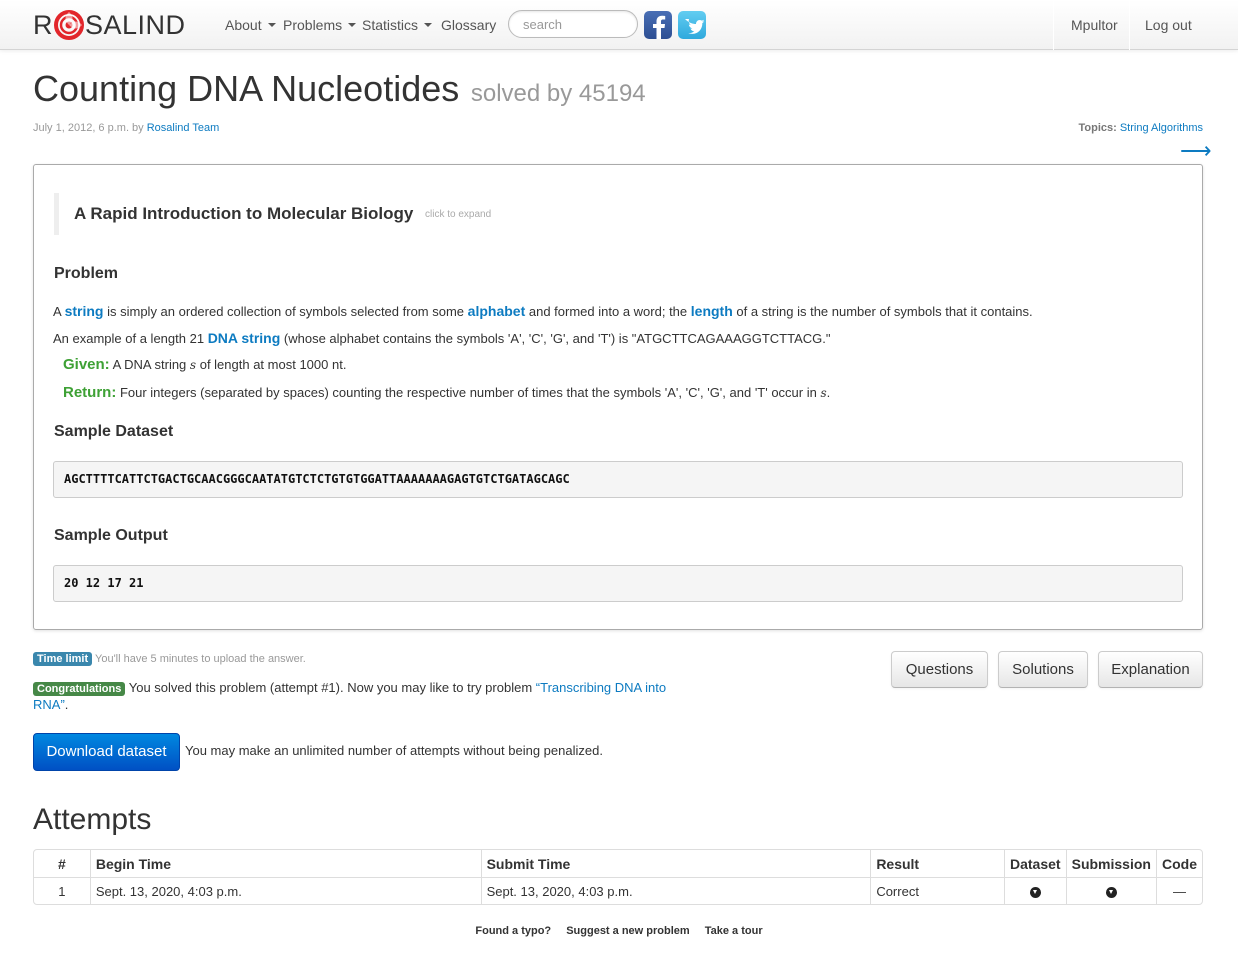  What do you see at coordinates (43, 24) in the screenshot?
I see `brand-letter-r: R` at bounding box center [43, 24].